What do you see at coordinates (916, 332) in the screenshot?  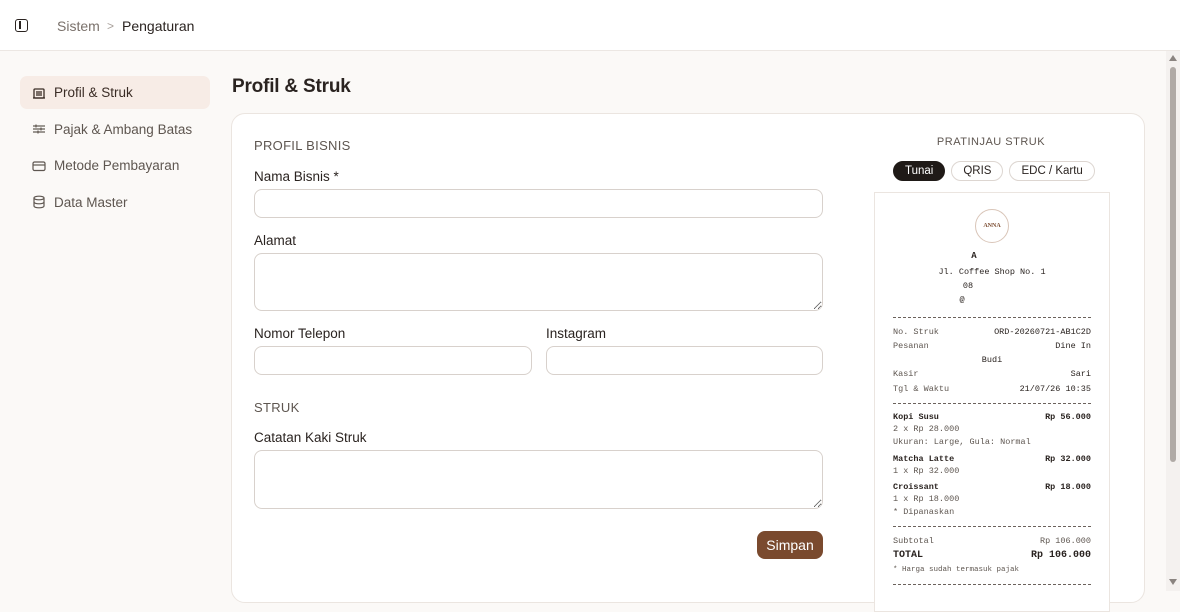 I see `info-label: No. Struk` at bounding box center [916, 332].